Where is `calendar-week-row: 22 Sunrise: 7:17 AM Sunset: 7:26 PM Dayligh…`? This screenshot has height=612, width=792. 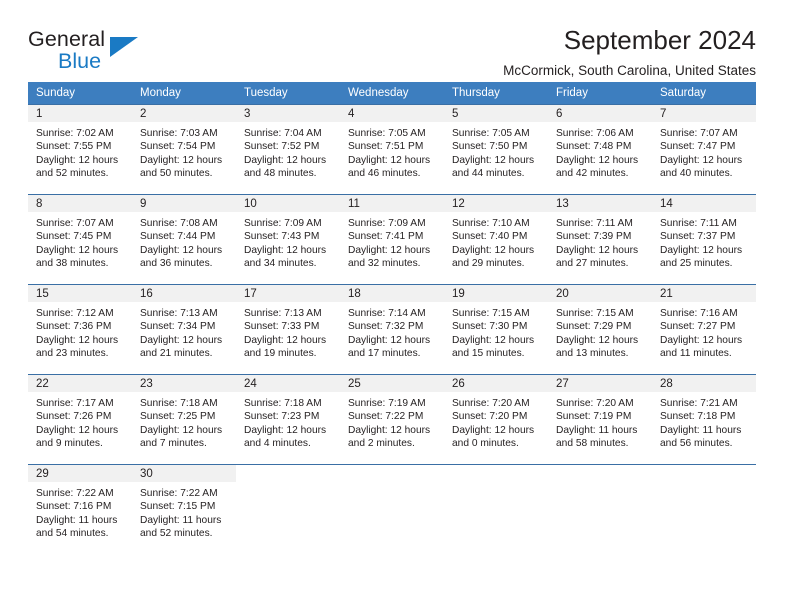 calendar-week-row: 22 Sunrise: 7:17 AM Sunset: 7:26 PM Dayligh… is located at coordinates (392, 419).